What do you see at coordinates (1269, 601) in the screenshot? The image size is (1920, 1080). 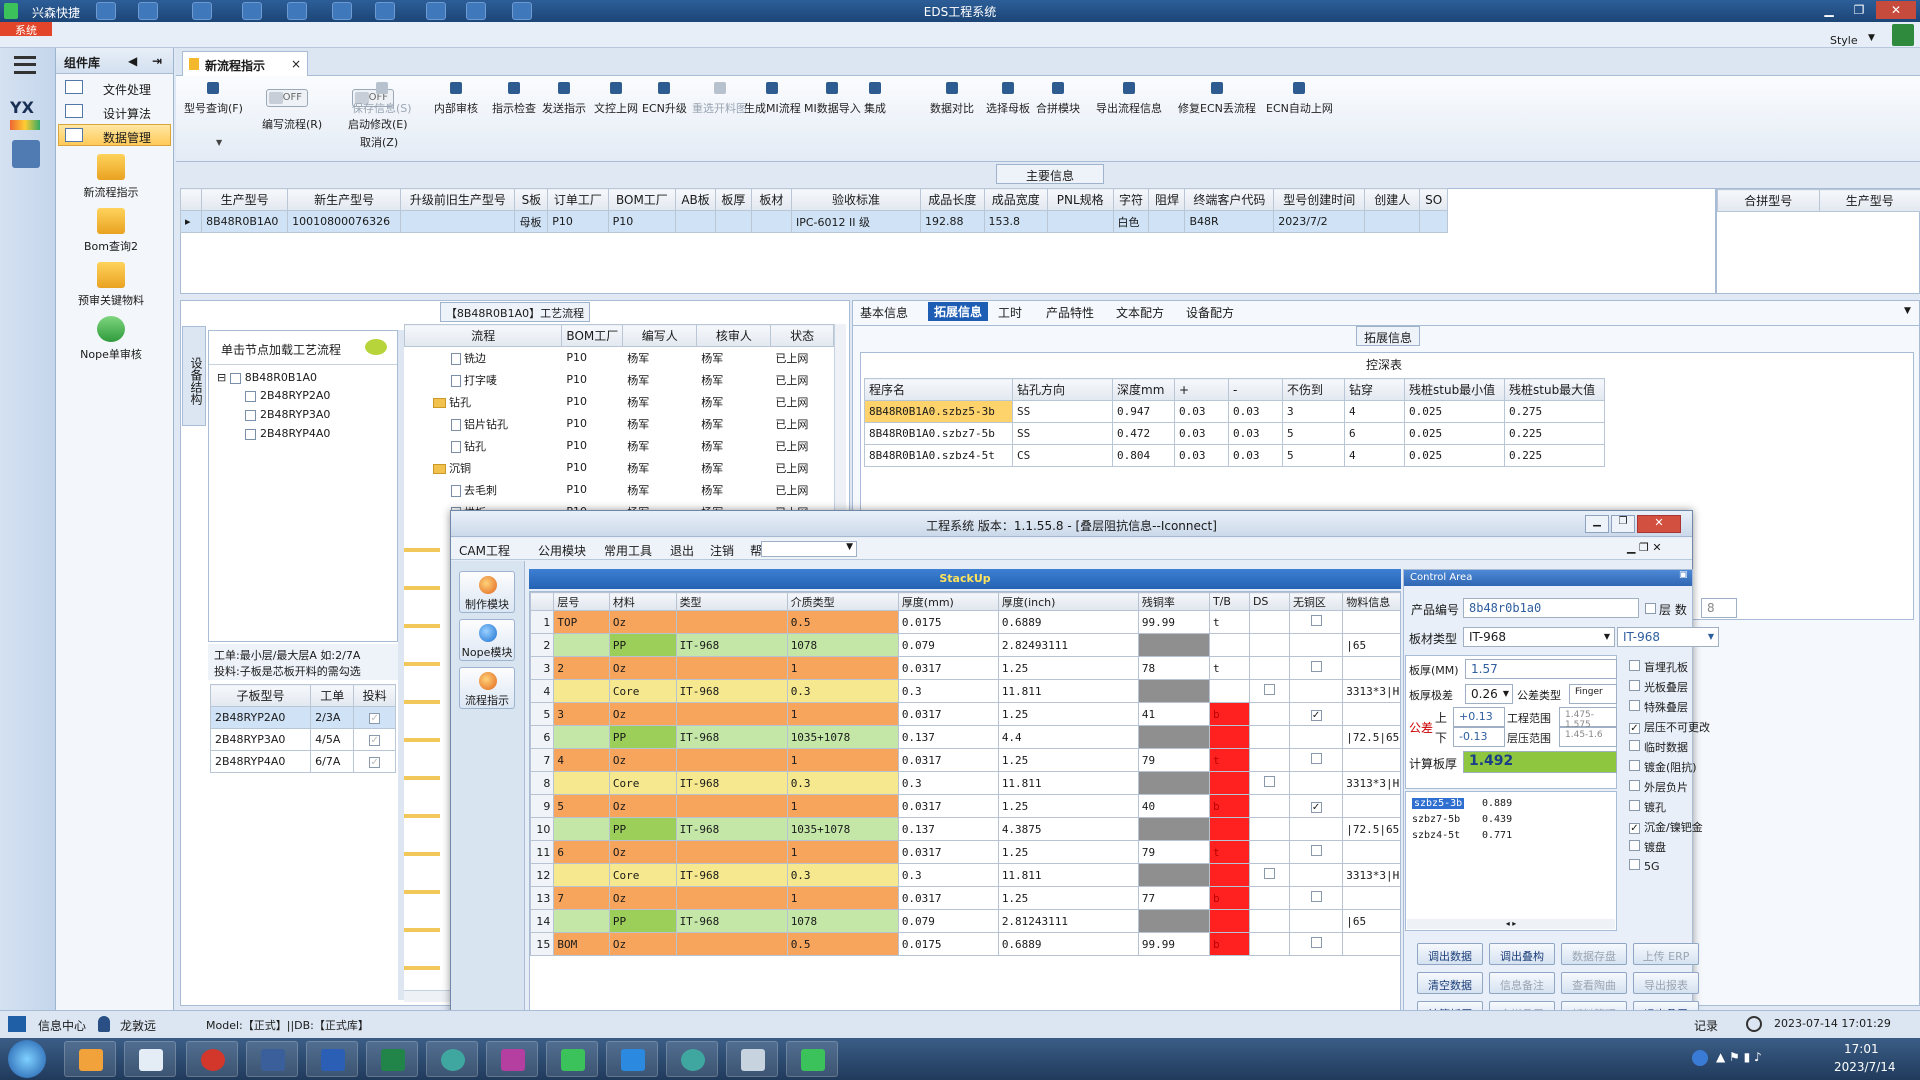 I see `column-header: DS` at bounding box center [1269, 601].